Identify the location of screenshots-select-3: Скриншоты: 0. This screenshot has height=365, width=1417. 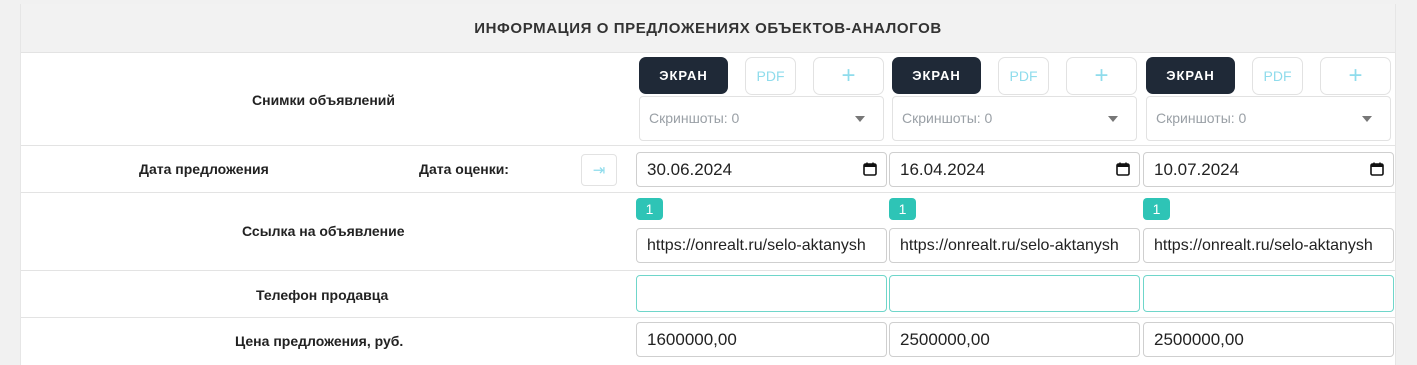
(1268, 118).